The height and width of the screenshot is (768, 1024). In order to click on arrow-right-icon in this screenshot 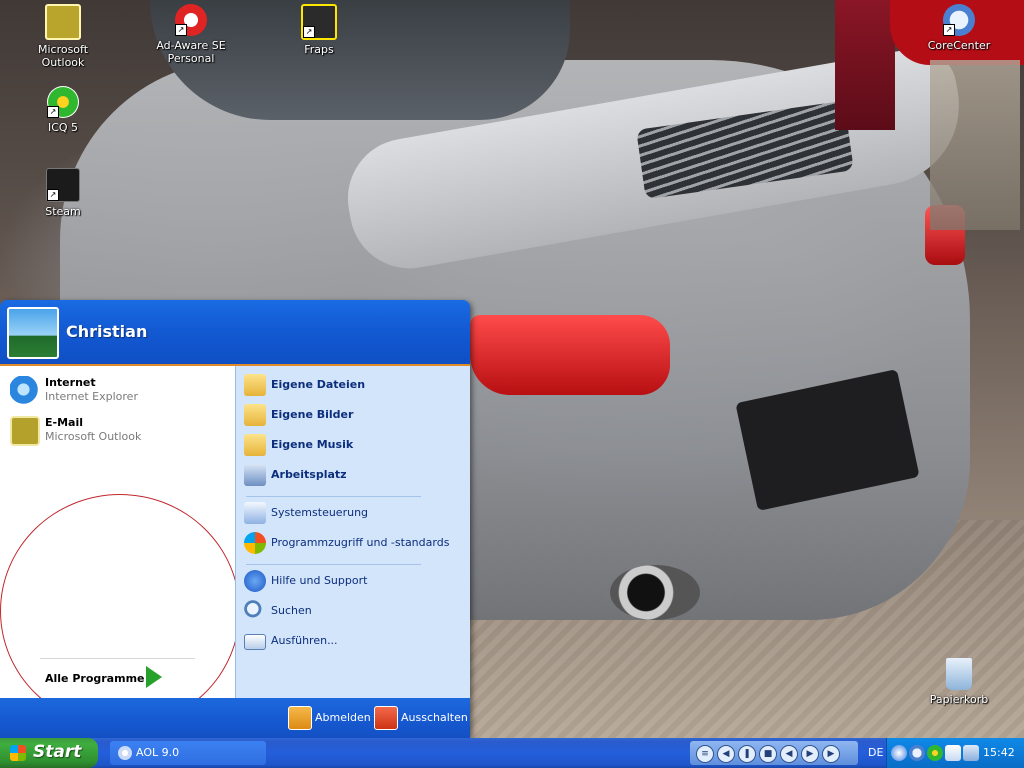, I will do `click(154, 677)`.